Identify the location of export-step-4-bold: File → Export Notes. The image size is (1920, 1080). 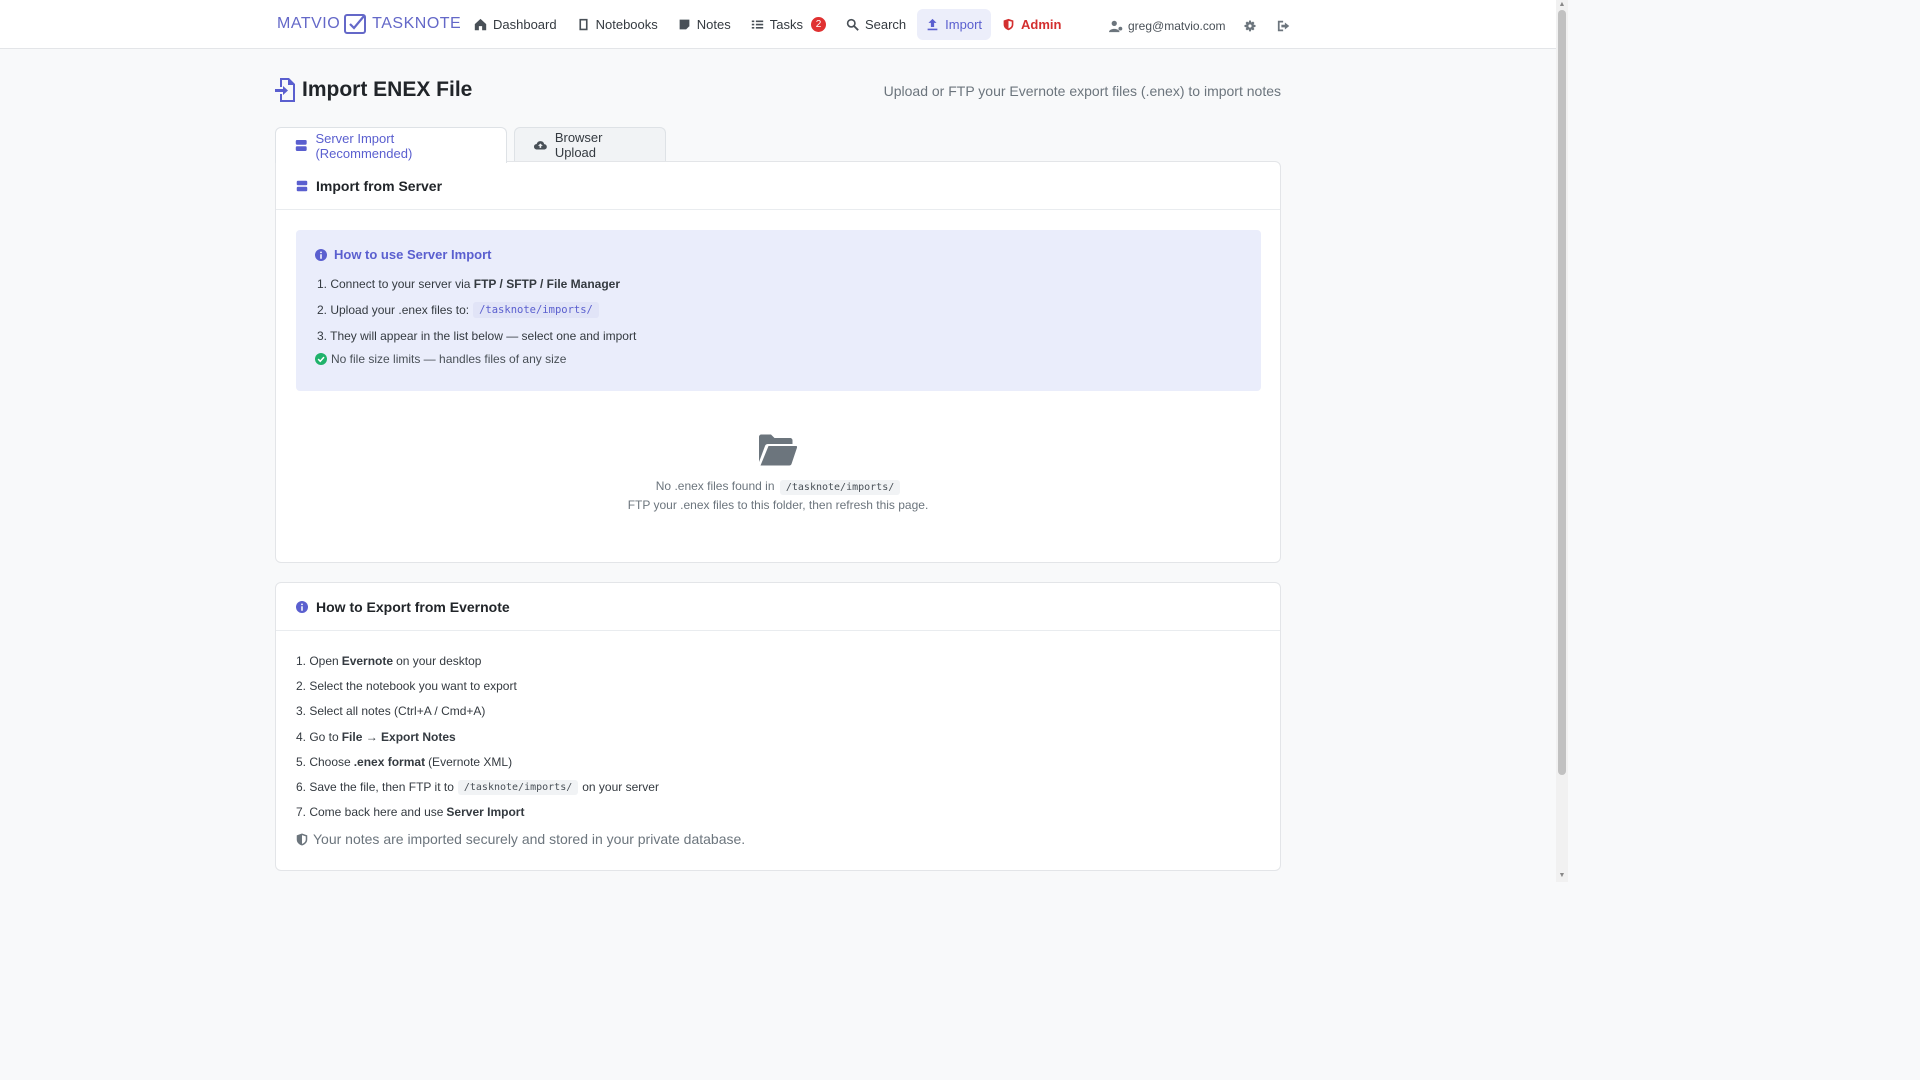
(398, 736).